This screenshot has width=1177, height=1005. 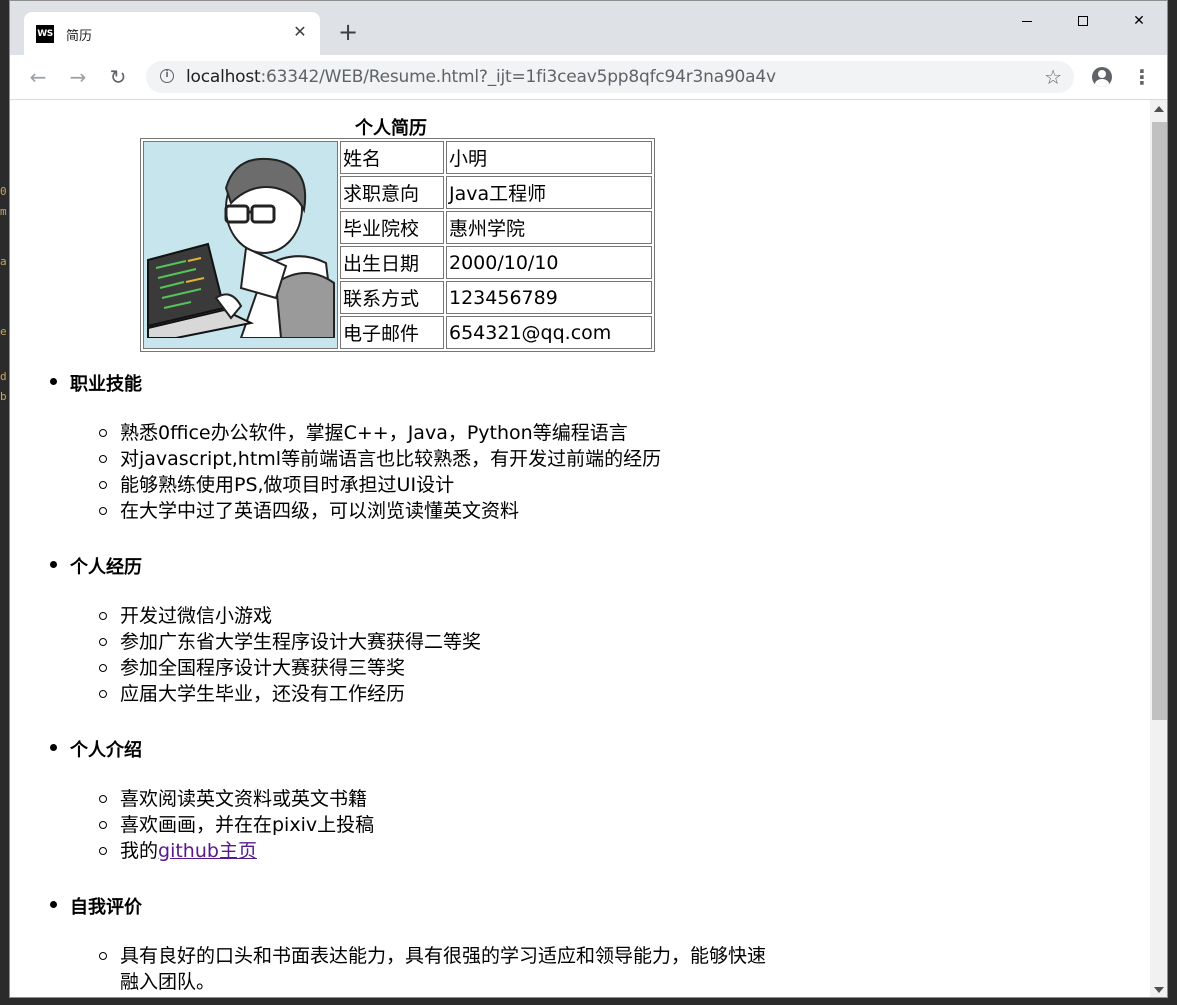 What do you see at coordinates (1027, 21) in the screenshot?
I see `minimize-button` at bounding box center [1027, 21].